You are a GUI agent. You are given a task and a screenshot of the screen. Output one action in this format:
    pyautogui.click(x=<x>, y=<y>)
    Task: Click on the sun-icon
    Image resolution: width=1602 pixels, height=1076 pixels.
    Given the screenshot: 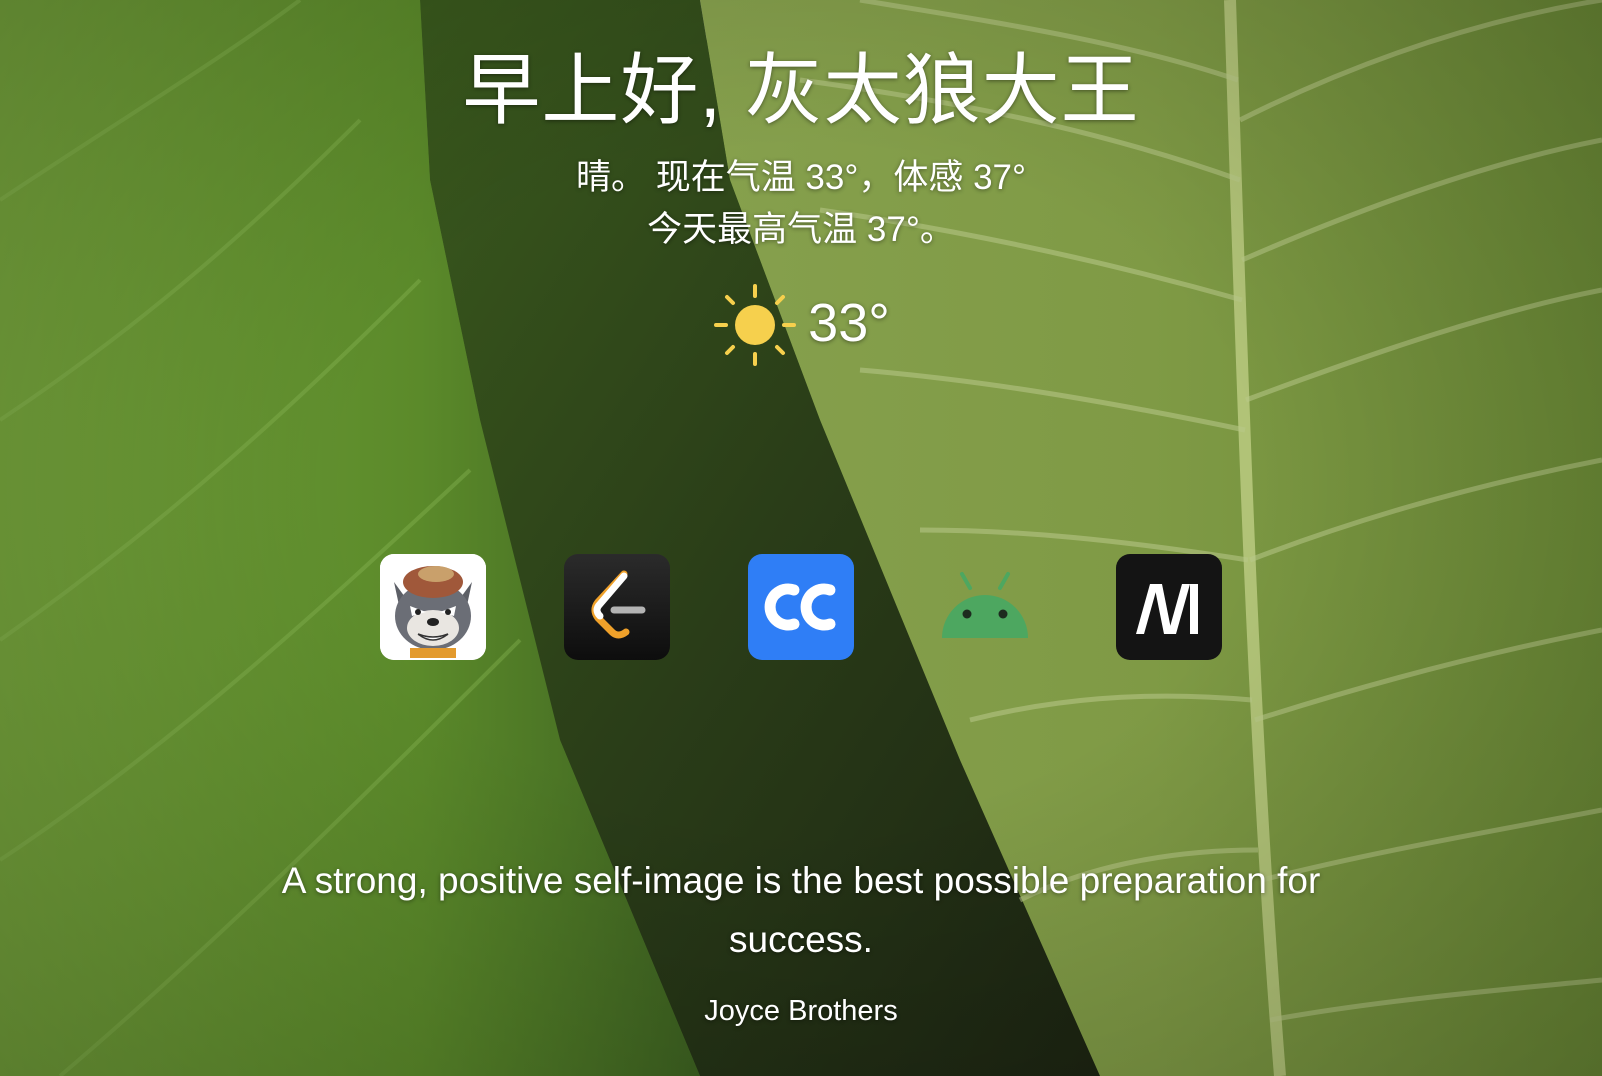 What is the action you would take?
    pyautogui.click(x=755, y=325)
    